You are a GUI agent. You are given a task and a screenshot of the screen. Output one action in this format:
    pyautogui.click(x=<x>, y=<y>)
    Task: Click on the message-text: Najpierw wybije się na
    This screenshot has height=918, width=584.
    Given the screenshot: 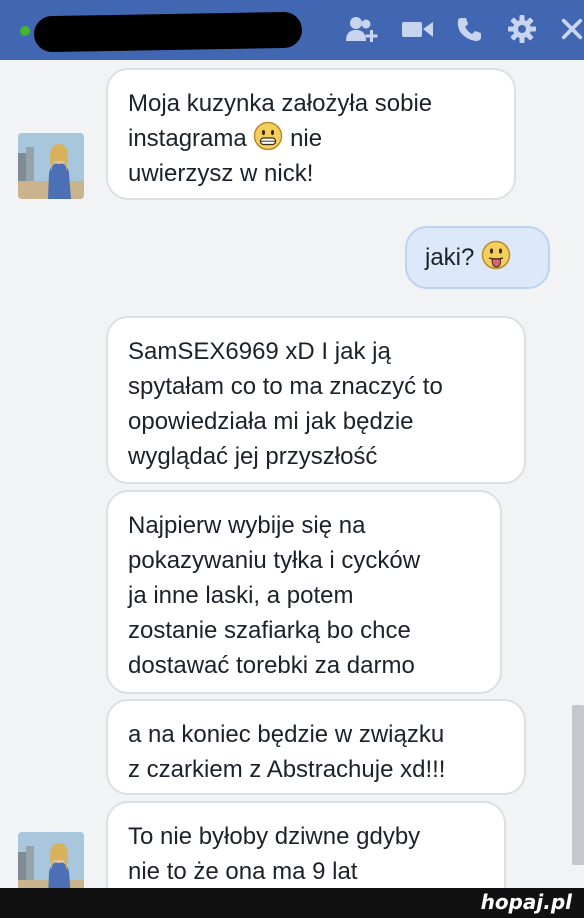 What is the action you would take?
    pyautogui.click(x=247, y=525)
    